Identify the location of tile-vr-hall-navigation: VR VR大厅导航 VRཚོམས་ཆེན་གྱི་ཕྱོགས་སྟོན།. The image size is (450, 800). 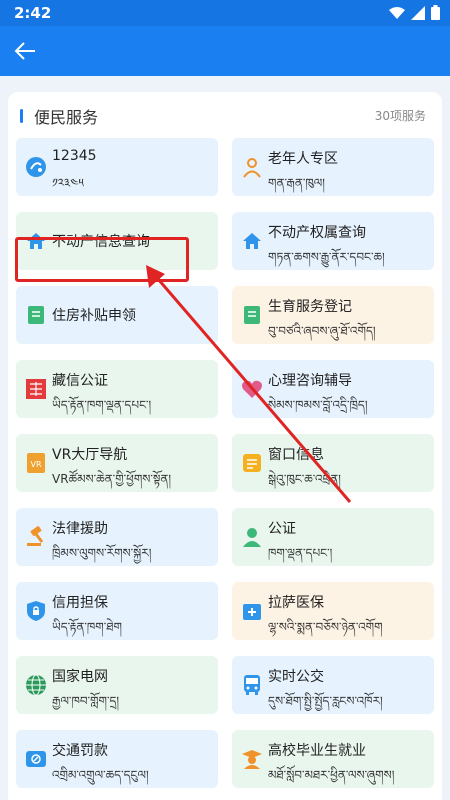
(117, 463).